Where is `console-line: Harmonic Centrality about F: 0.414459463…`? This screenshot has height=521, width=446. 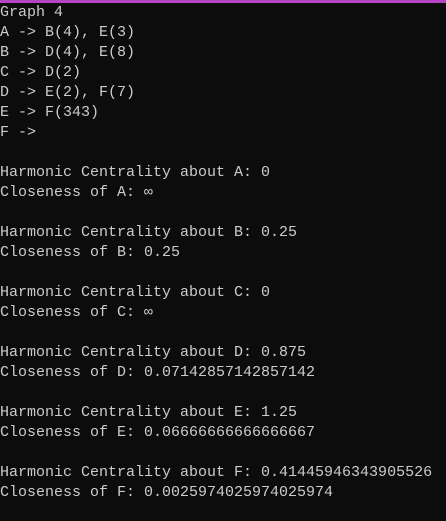
console-line: Harmonic Centrality about F: 0.414459463… is located at coordinates (216, 472).